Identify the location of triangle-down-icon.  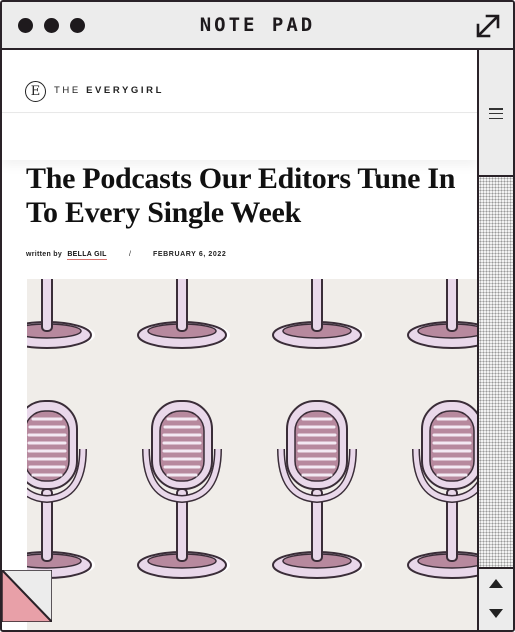
(496, 613).